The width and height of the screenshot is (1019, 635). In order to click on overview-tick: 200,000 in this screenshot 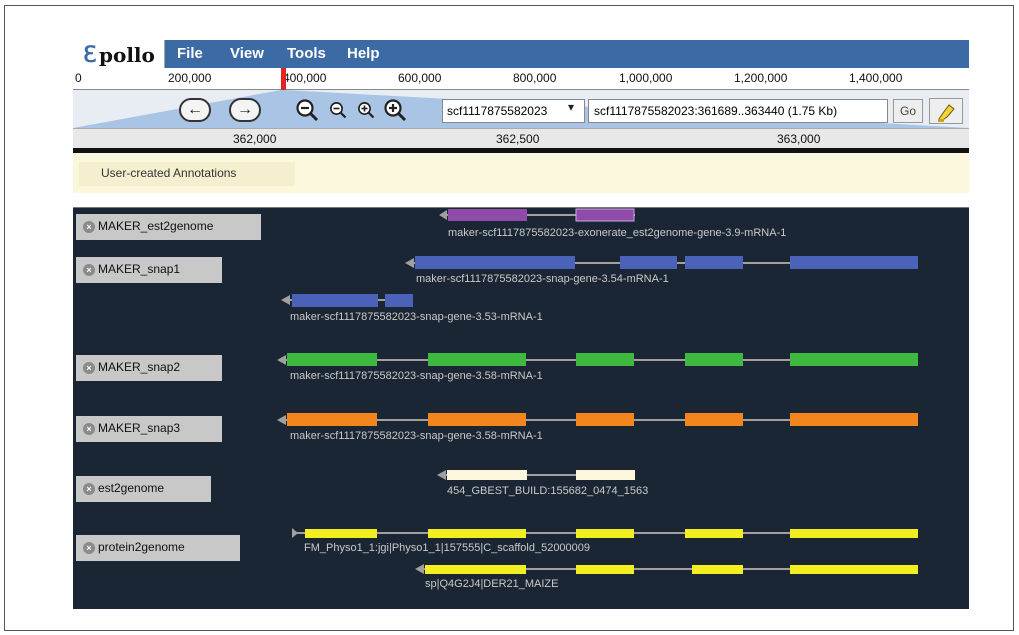, I will do `click(190, 78)`.